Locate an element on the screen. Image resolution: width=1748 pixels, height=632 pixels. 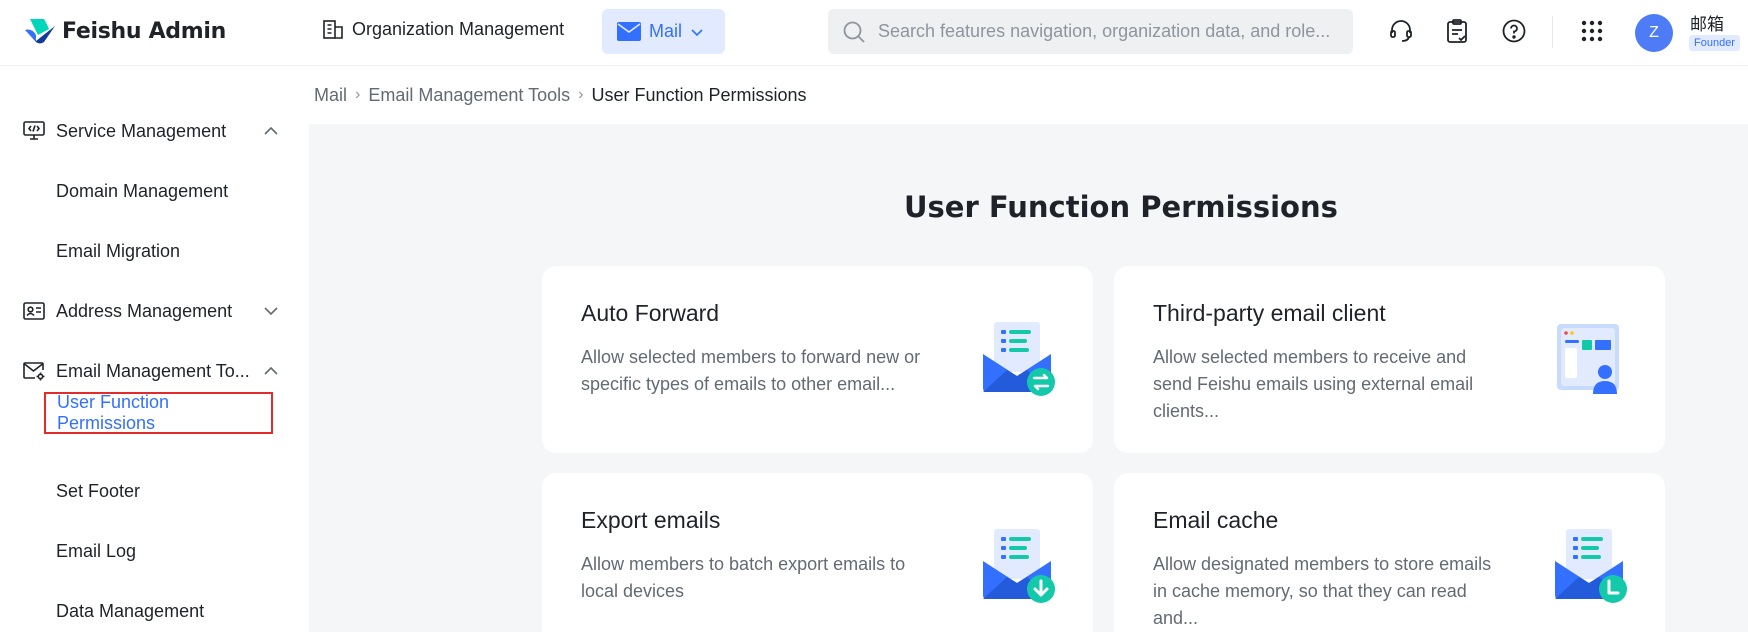
apps-grid-icon is located at coordinates (1592, 31).